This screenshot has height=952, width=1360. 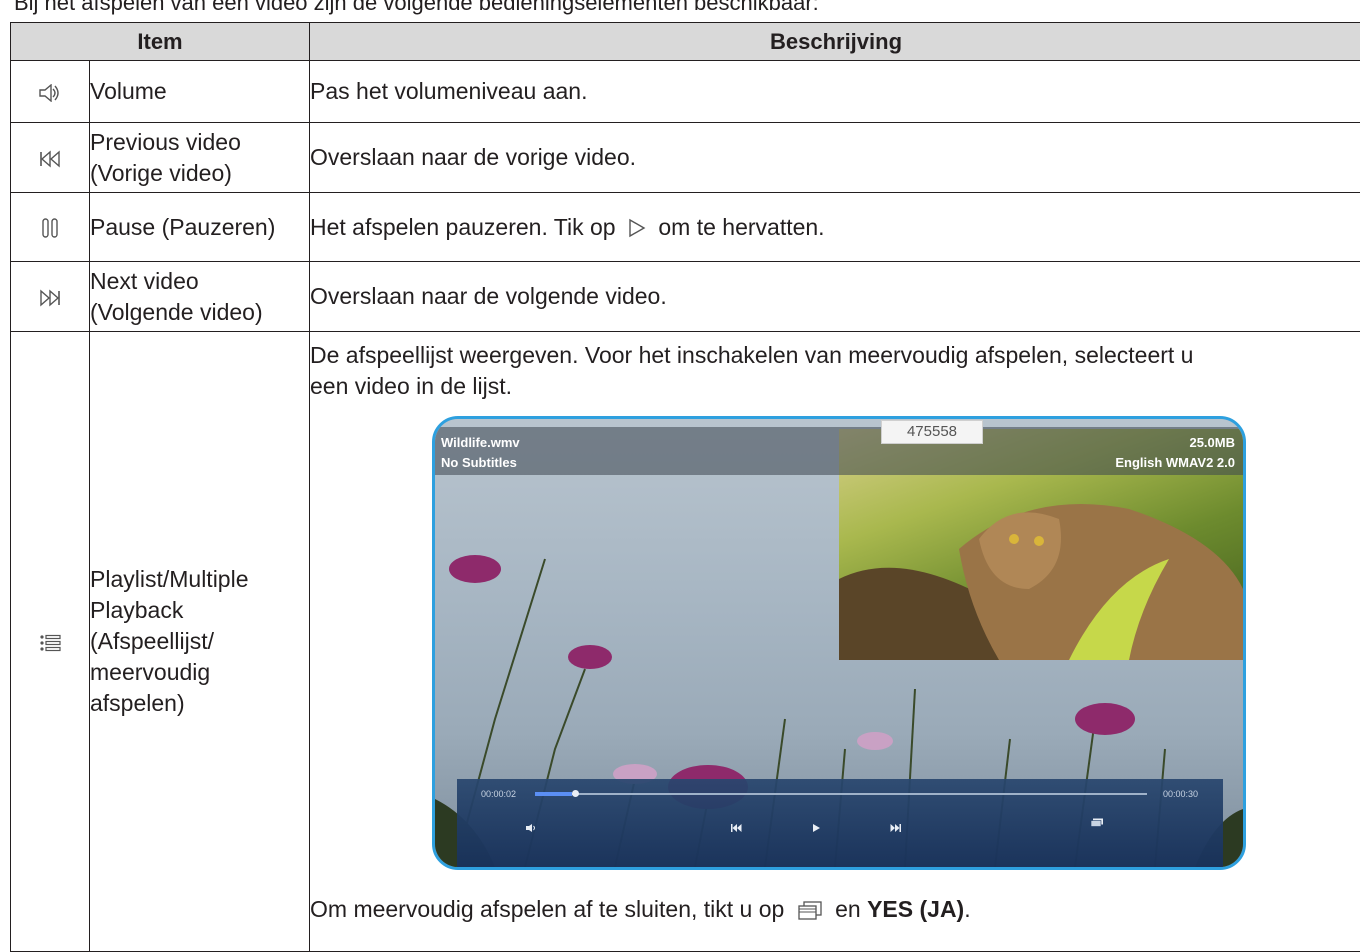 I want to click on description-cell: Pas het volumeniveau aan., so click(x=835, y=92).